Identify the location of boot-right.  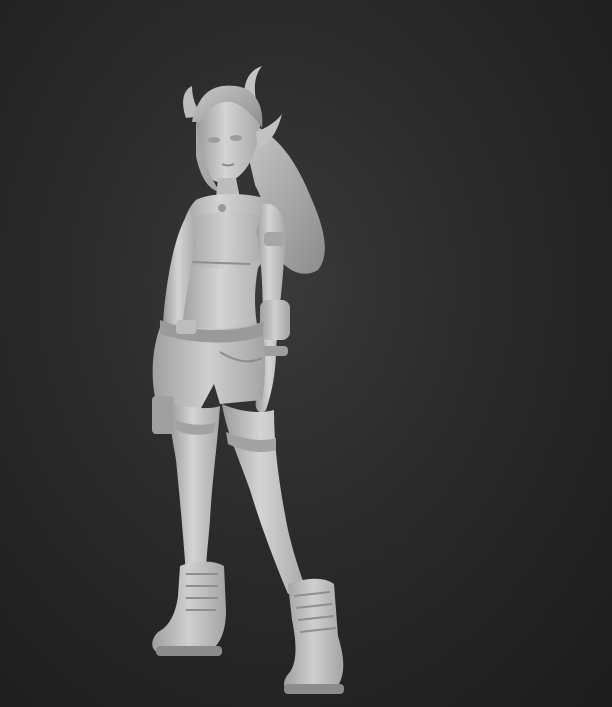
(314, 636).